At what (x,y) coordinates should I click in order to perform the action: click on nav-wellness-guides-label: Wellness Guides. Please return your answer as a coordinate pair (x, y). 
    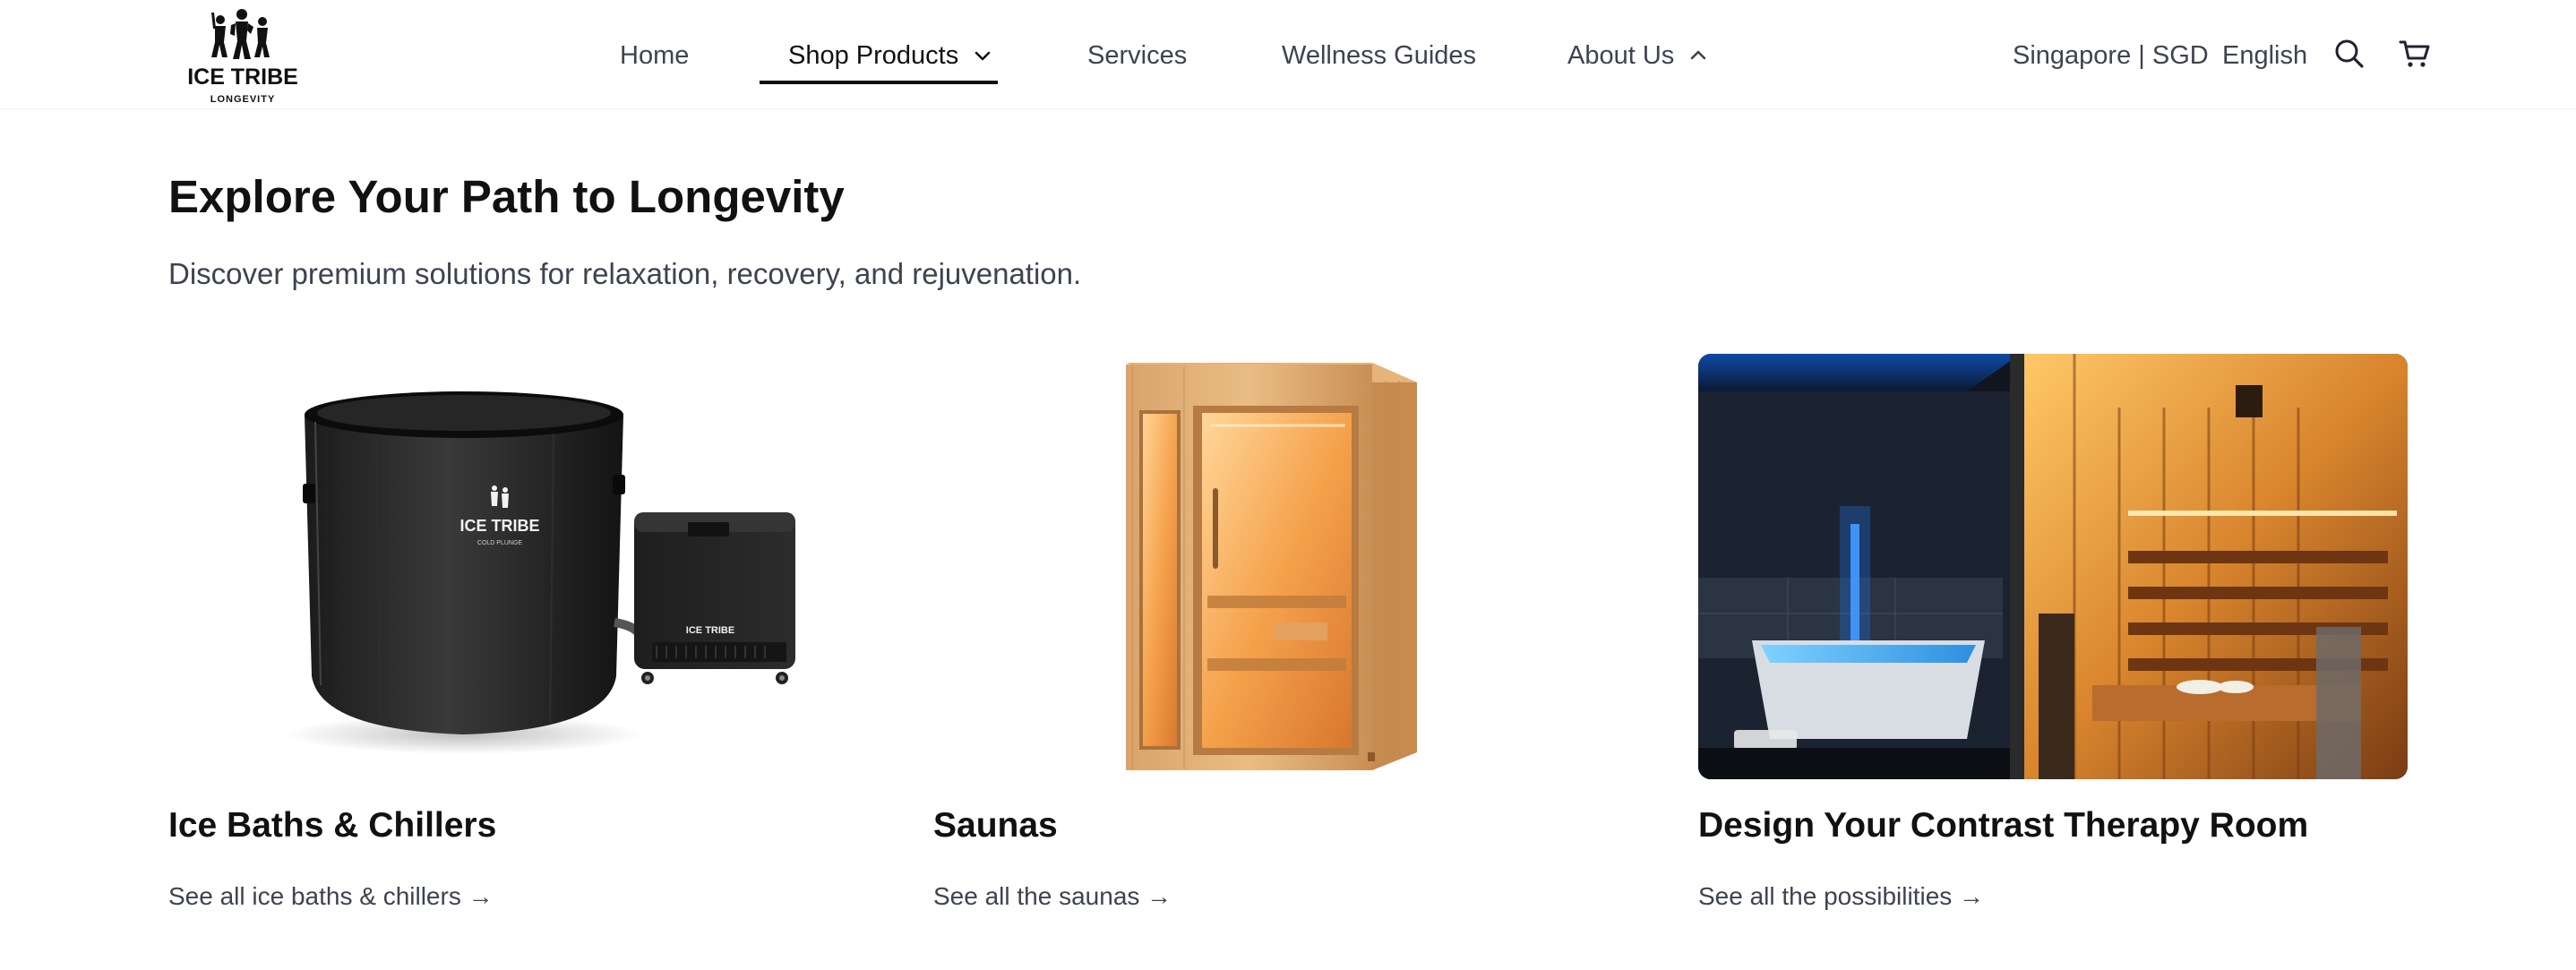
    Looking at the image, I should click on (1379, 55).